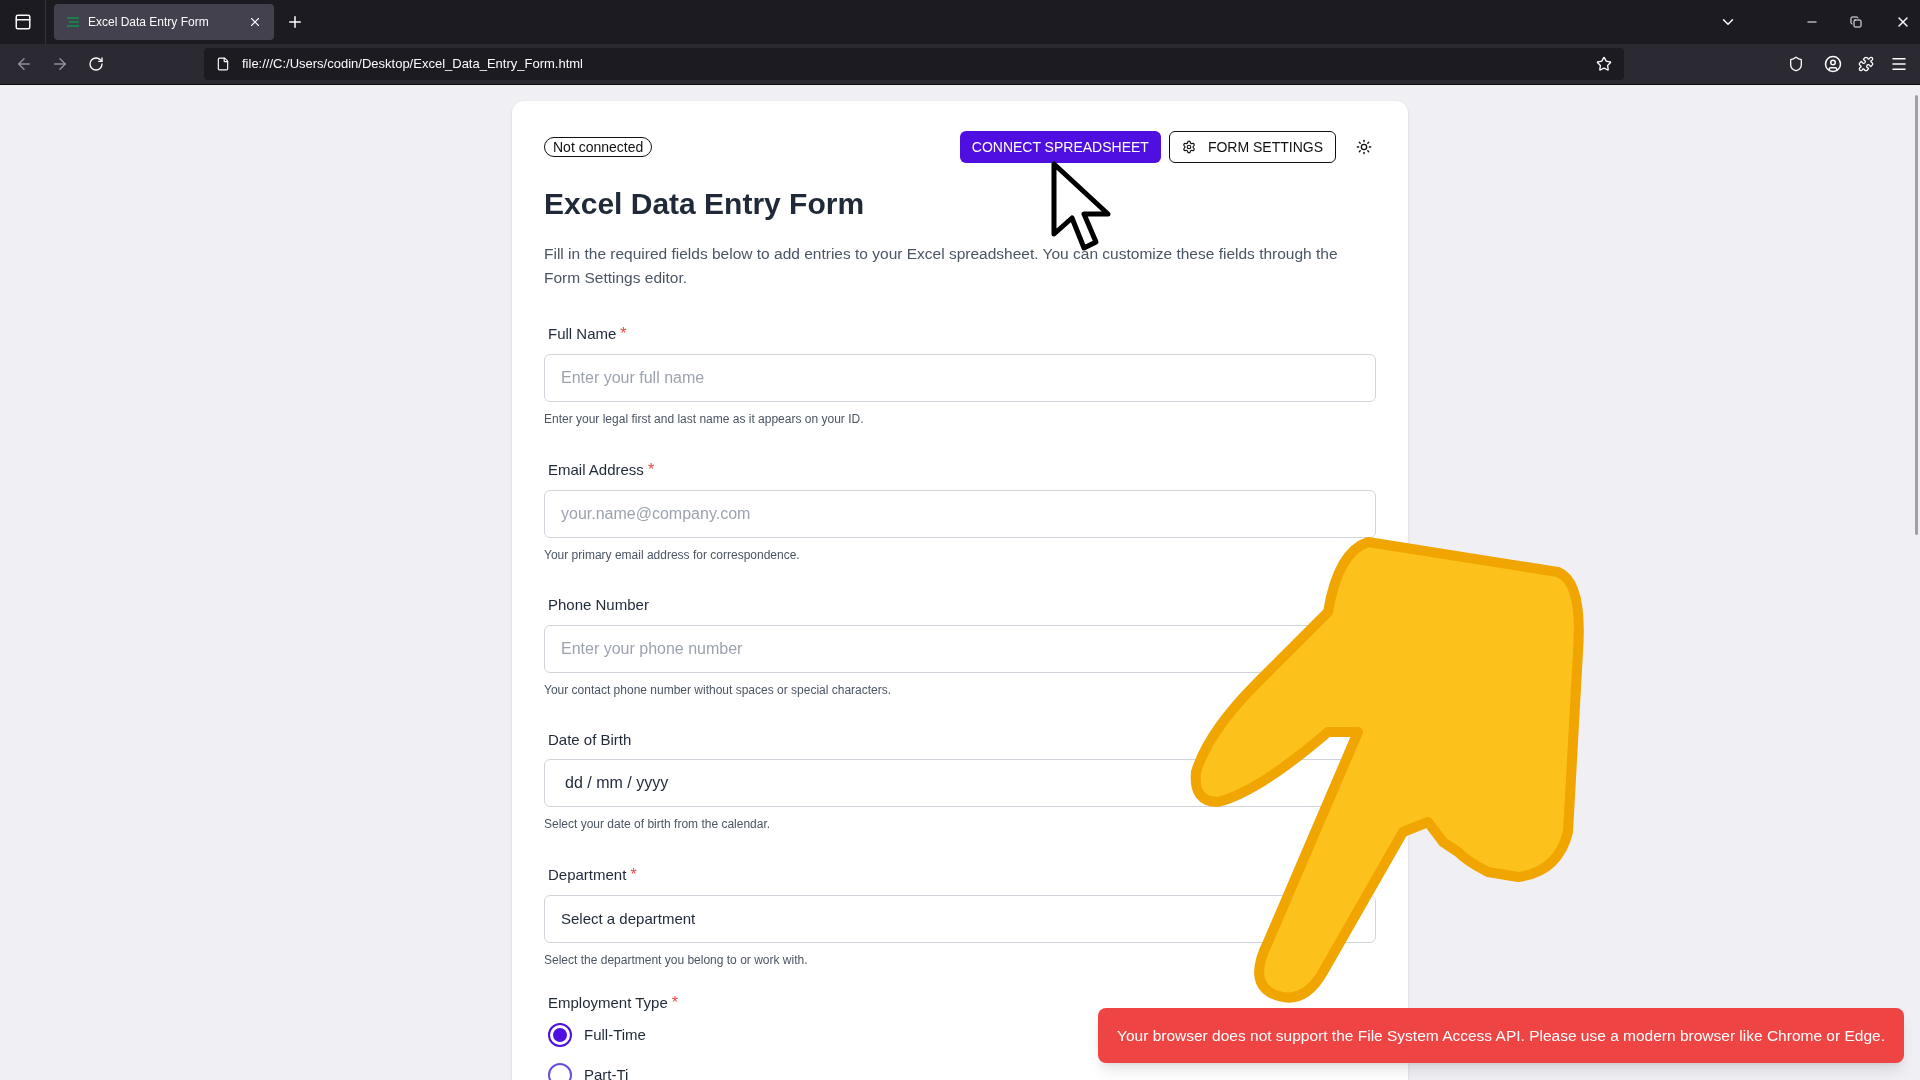 Image resolution: width=1920 pixels, height=1080 pixels. What do you see at coordinates (295, 22) in the screenshot?
I see `new-tab-icon` at bounding box center [295, 22].